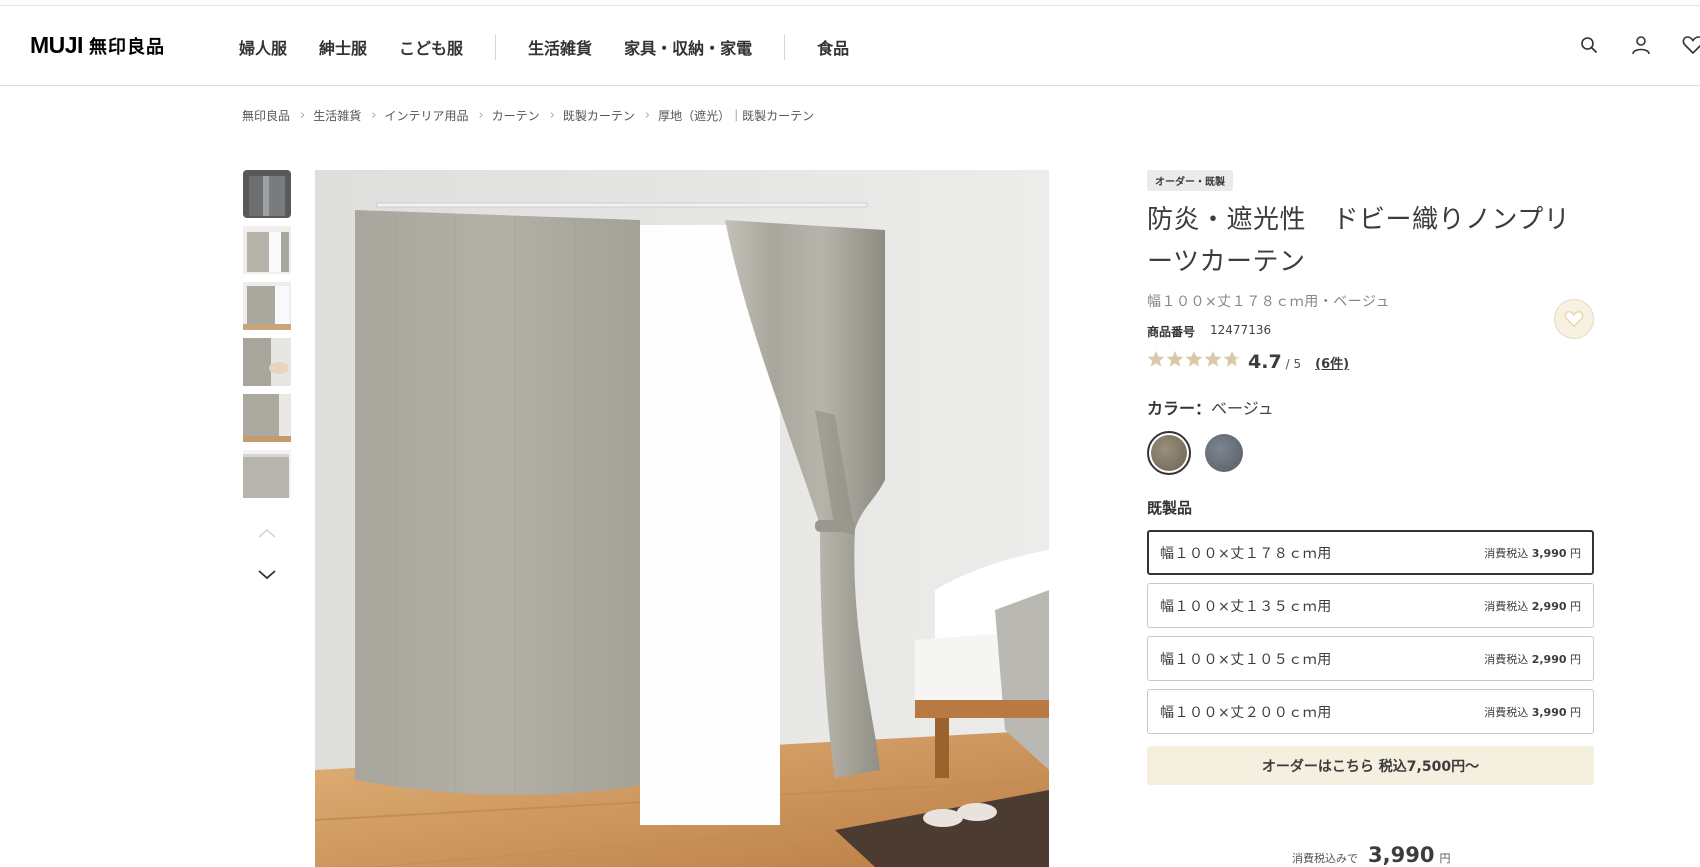 Image resolution: width=1700 pixels, height=867 pixels. I want to click on product-code: 12477136, so click(1241, 330).